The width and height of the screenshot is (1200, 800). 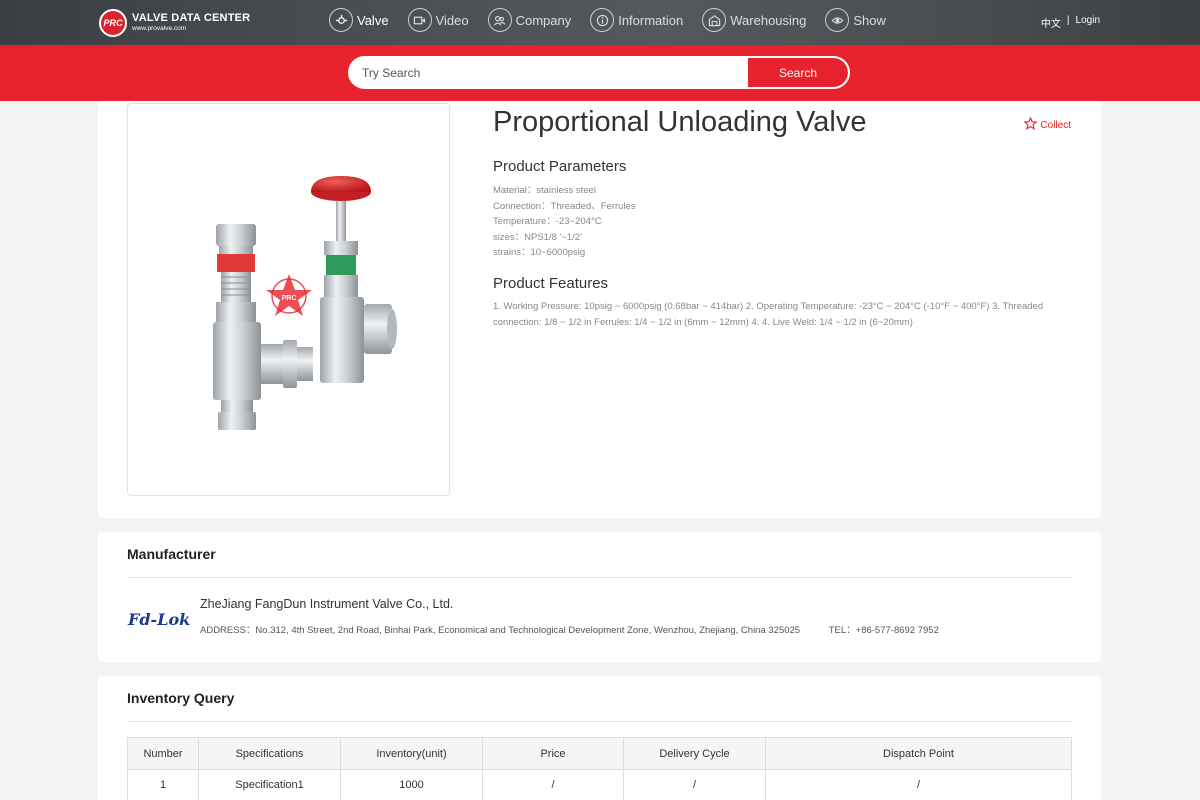 What do you see at coordinates (547, 221) in the screenshot?
I see `param-item: Temperature：-23~204°C` at bounding box center [547, 221].